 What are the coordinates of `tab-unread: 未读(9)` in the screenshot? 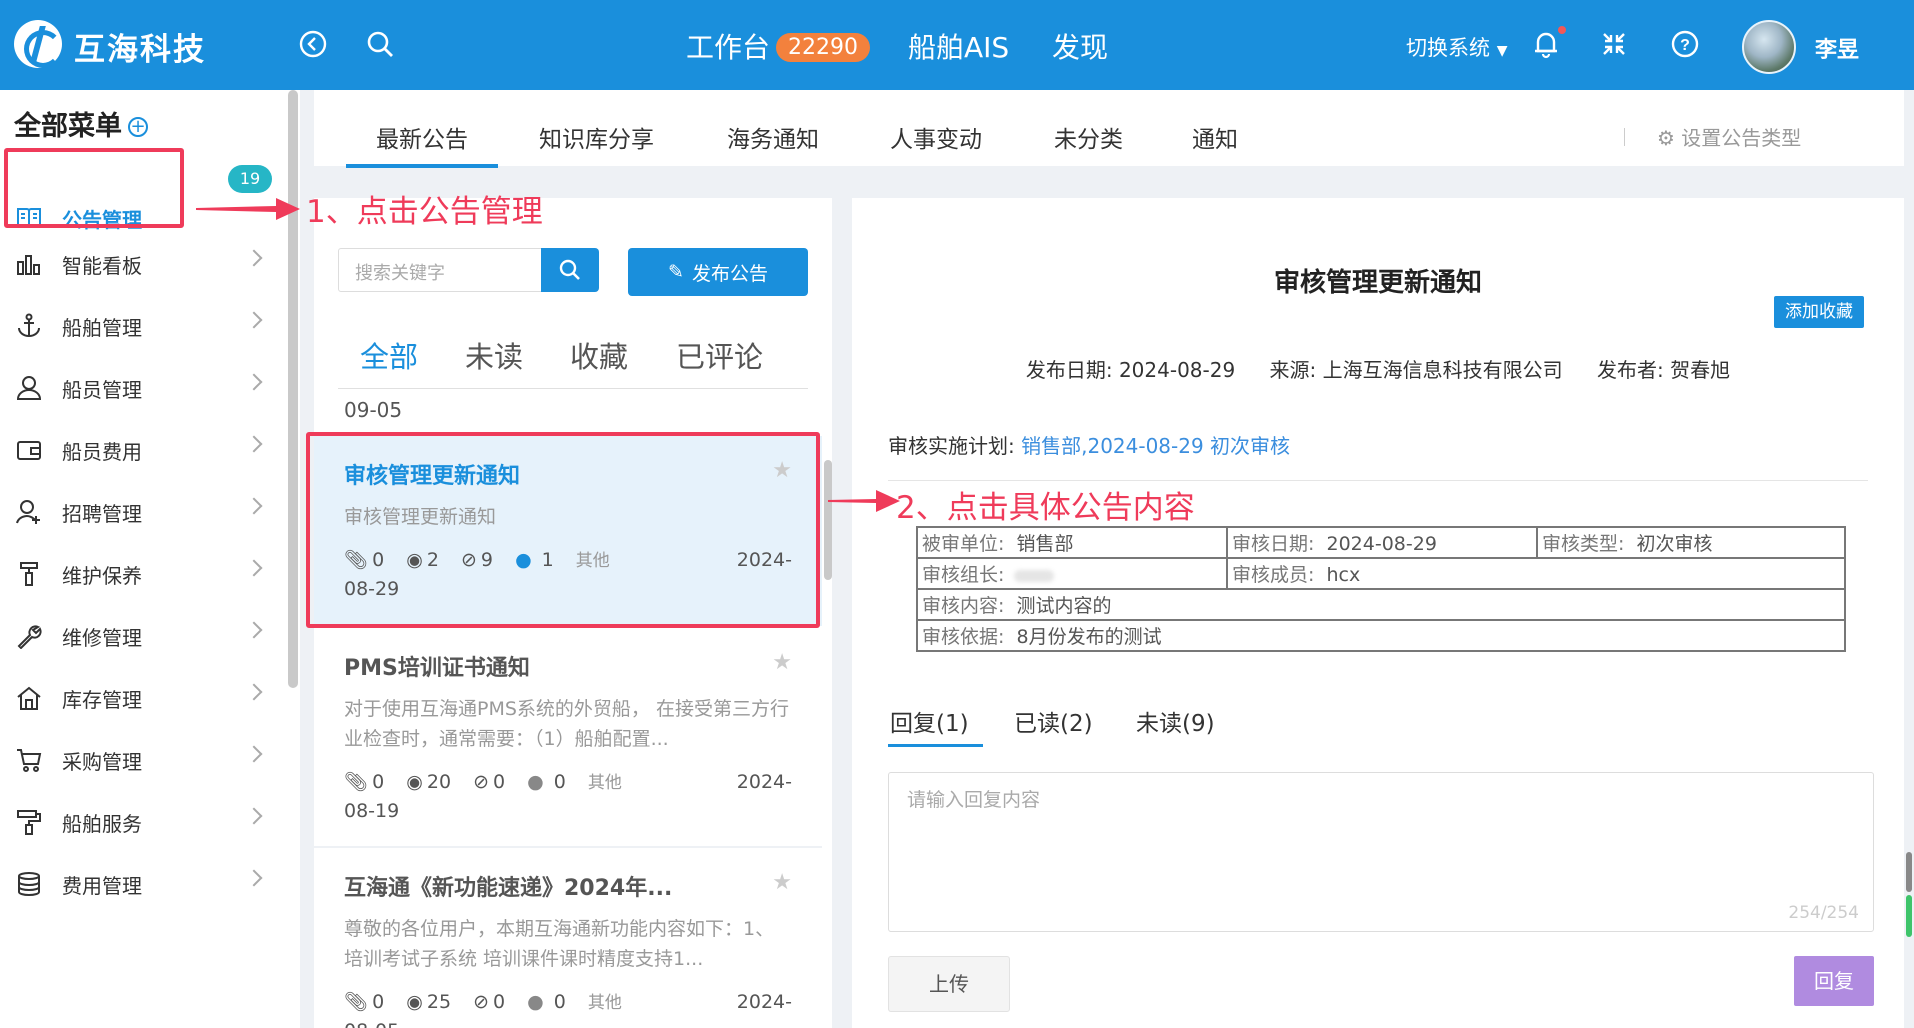 It's located at (1175, 721).